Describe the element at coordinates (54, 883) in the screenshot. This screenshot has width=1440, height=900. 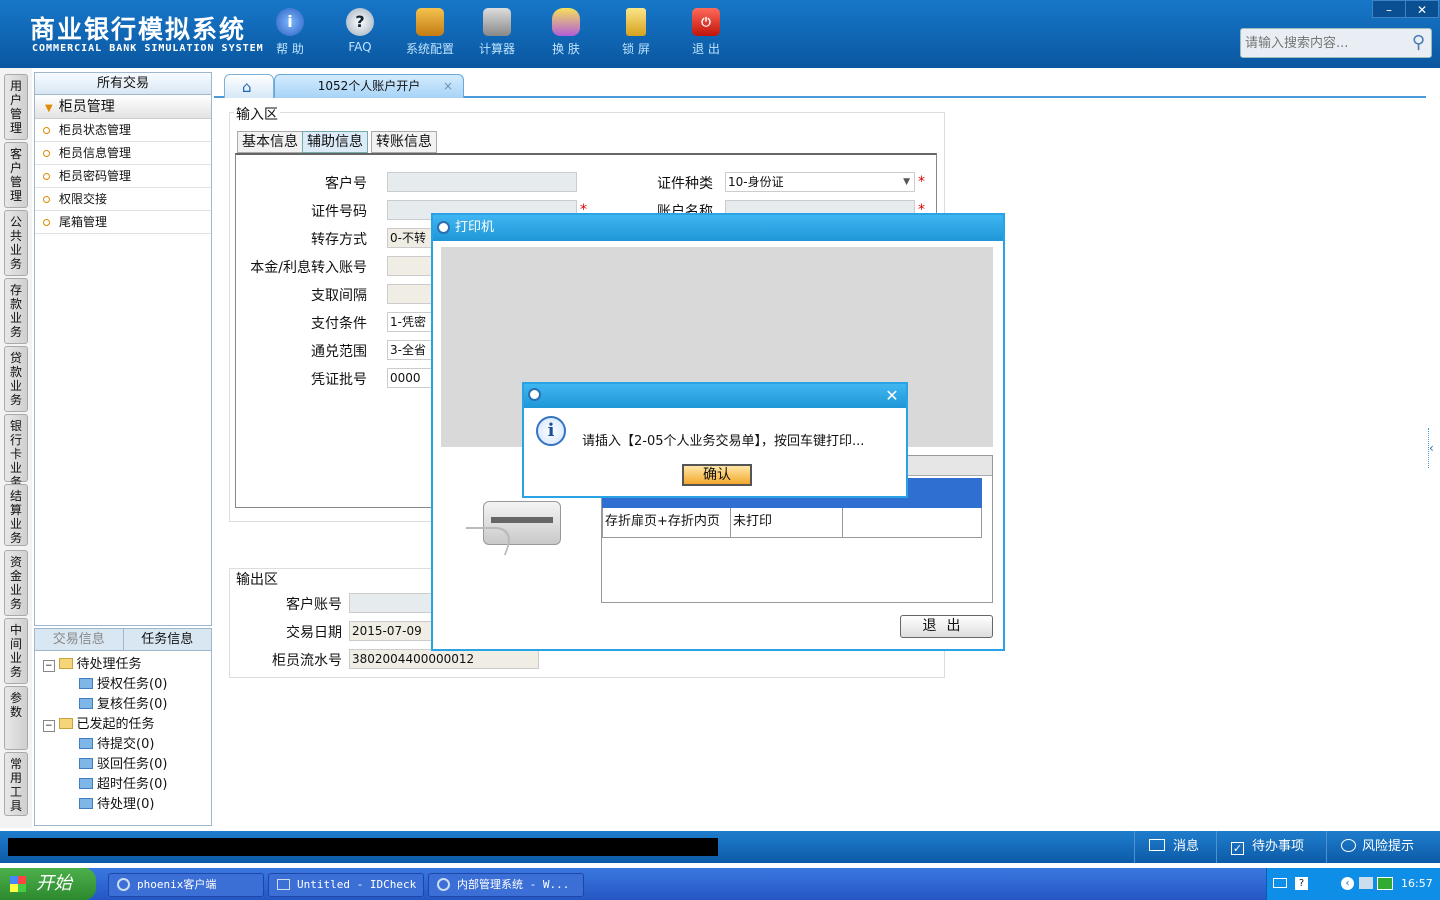
I see `start-label: 开始` at that location.